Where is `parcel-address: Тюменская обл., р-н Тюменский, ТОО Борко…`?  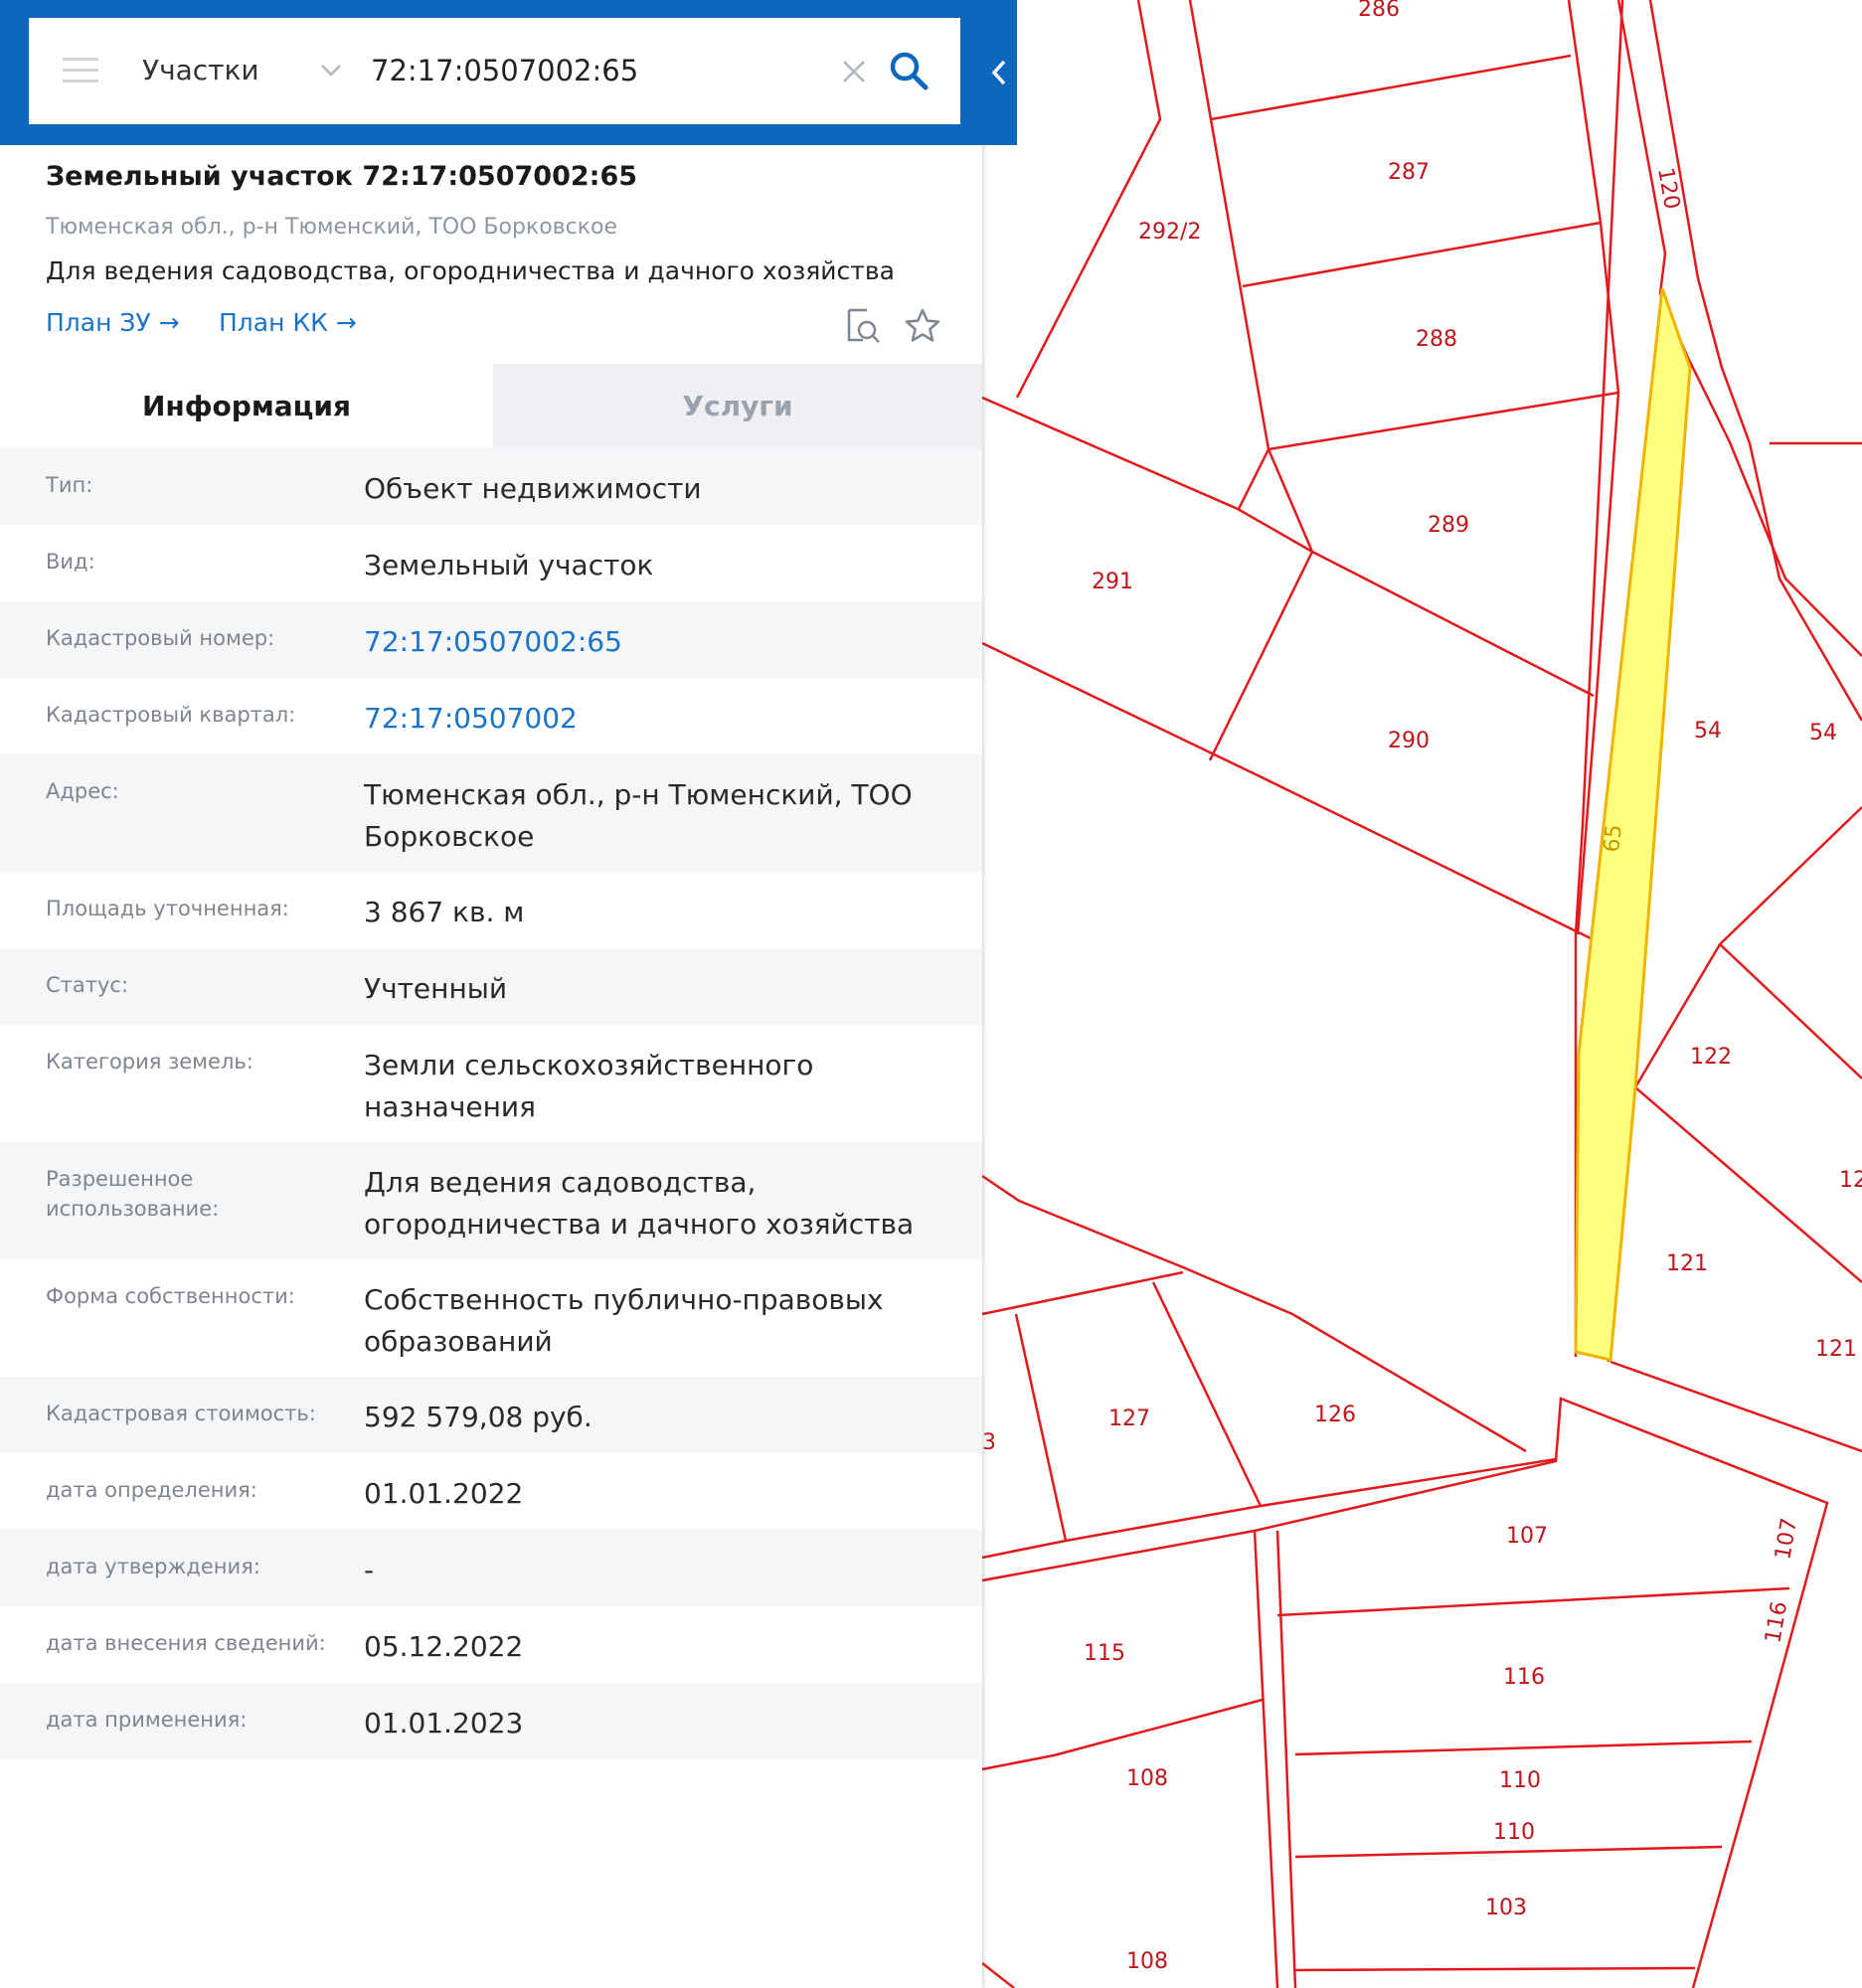
parcel-address: Тюменская обл., р-н Тюменский, ТОО Борко… is located at coordinates (332, 227).